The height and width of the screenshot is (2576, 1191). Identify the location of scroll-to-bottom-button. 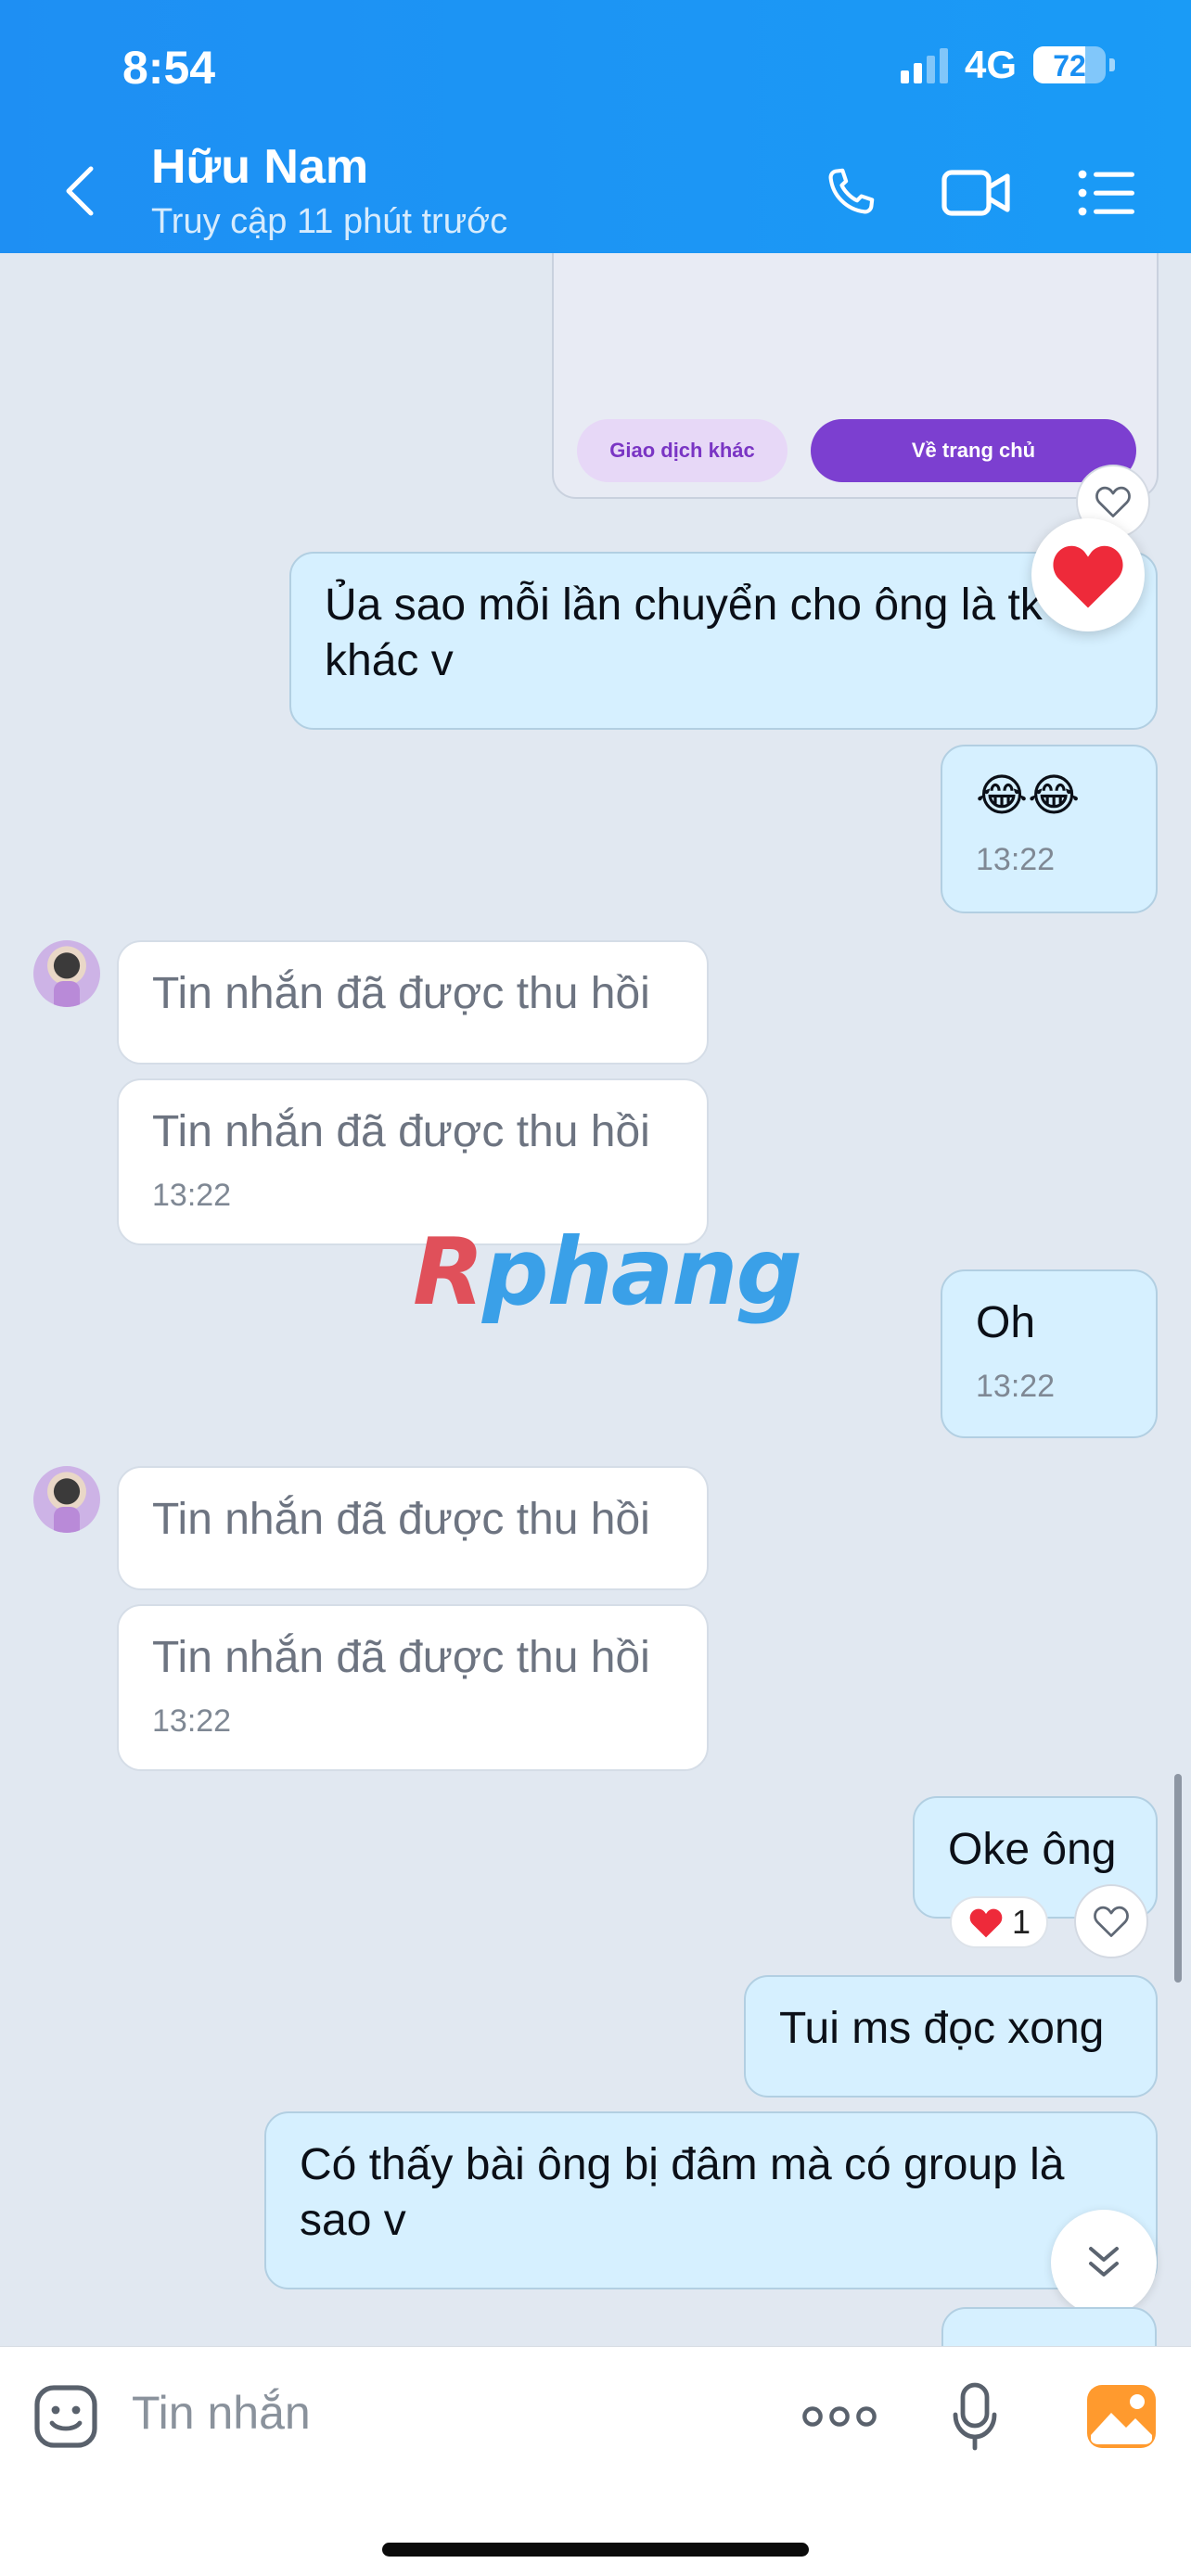
(1104, 2262).